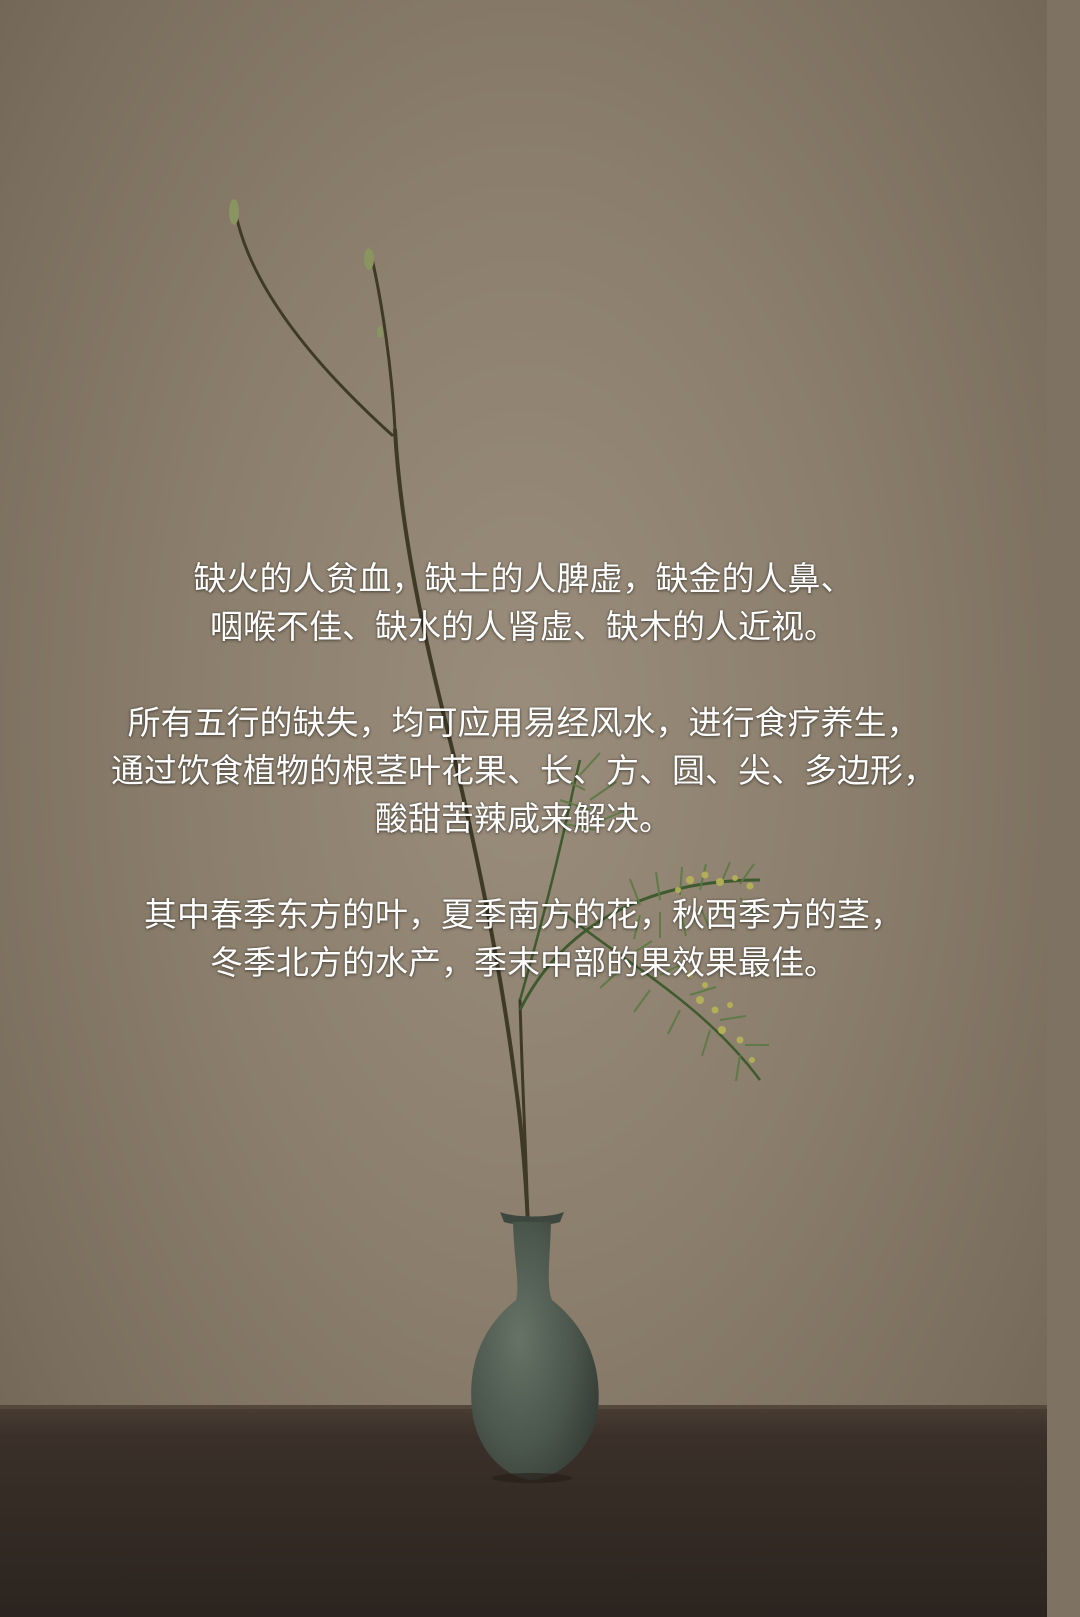  I want to click on paragraph-3-line-1: 其中春季东方的叶，夏季南方的花，秋西季方的茎，, so click(523, 914).